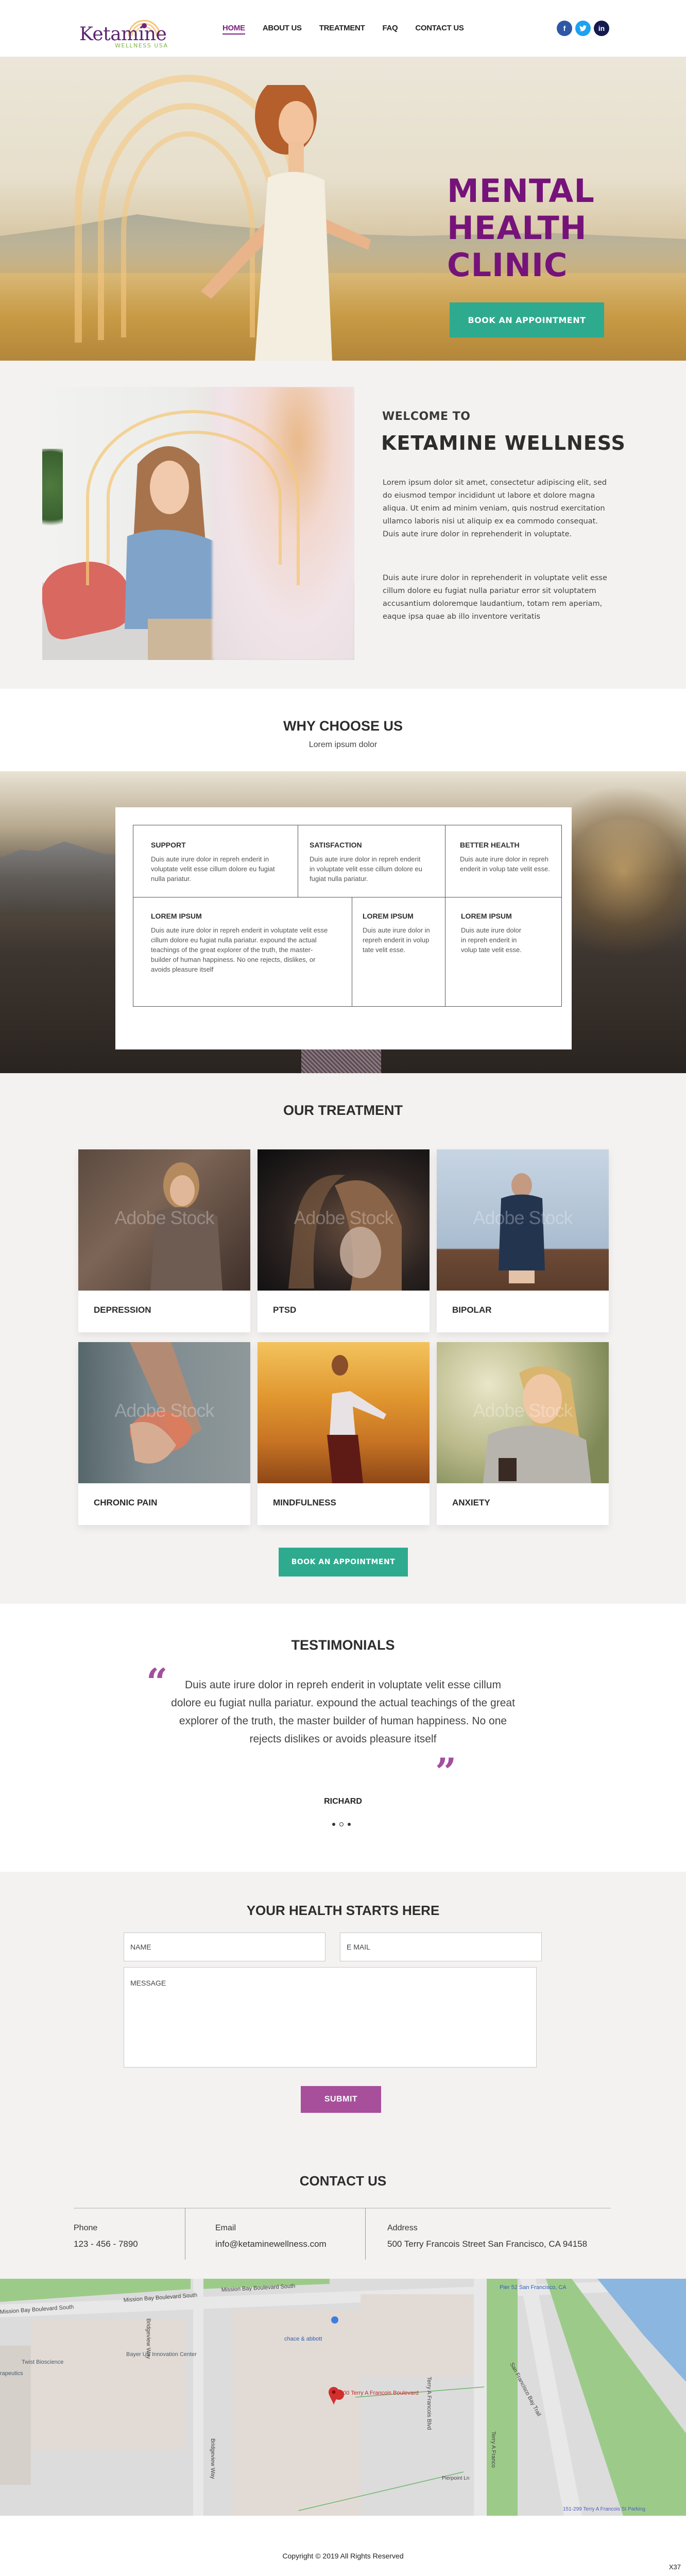 This screenshot has height=2576, width=686. What do you see at coordinates (429, 2403) in the screenshot?
I see `street-label: Terry A Francois Blvd` at bounding box center [429, 2403].